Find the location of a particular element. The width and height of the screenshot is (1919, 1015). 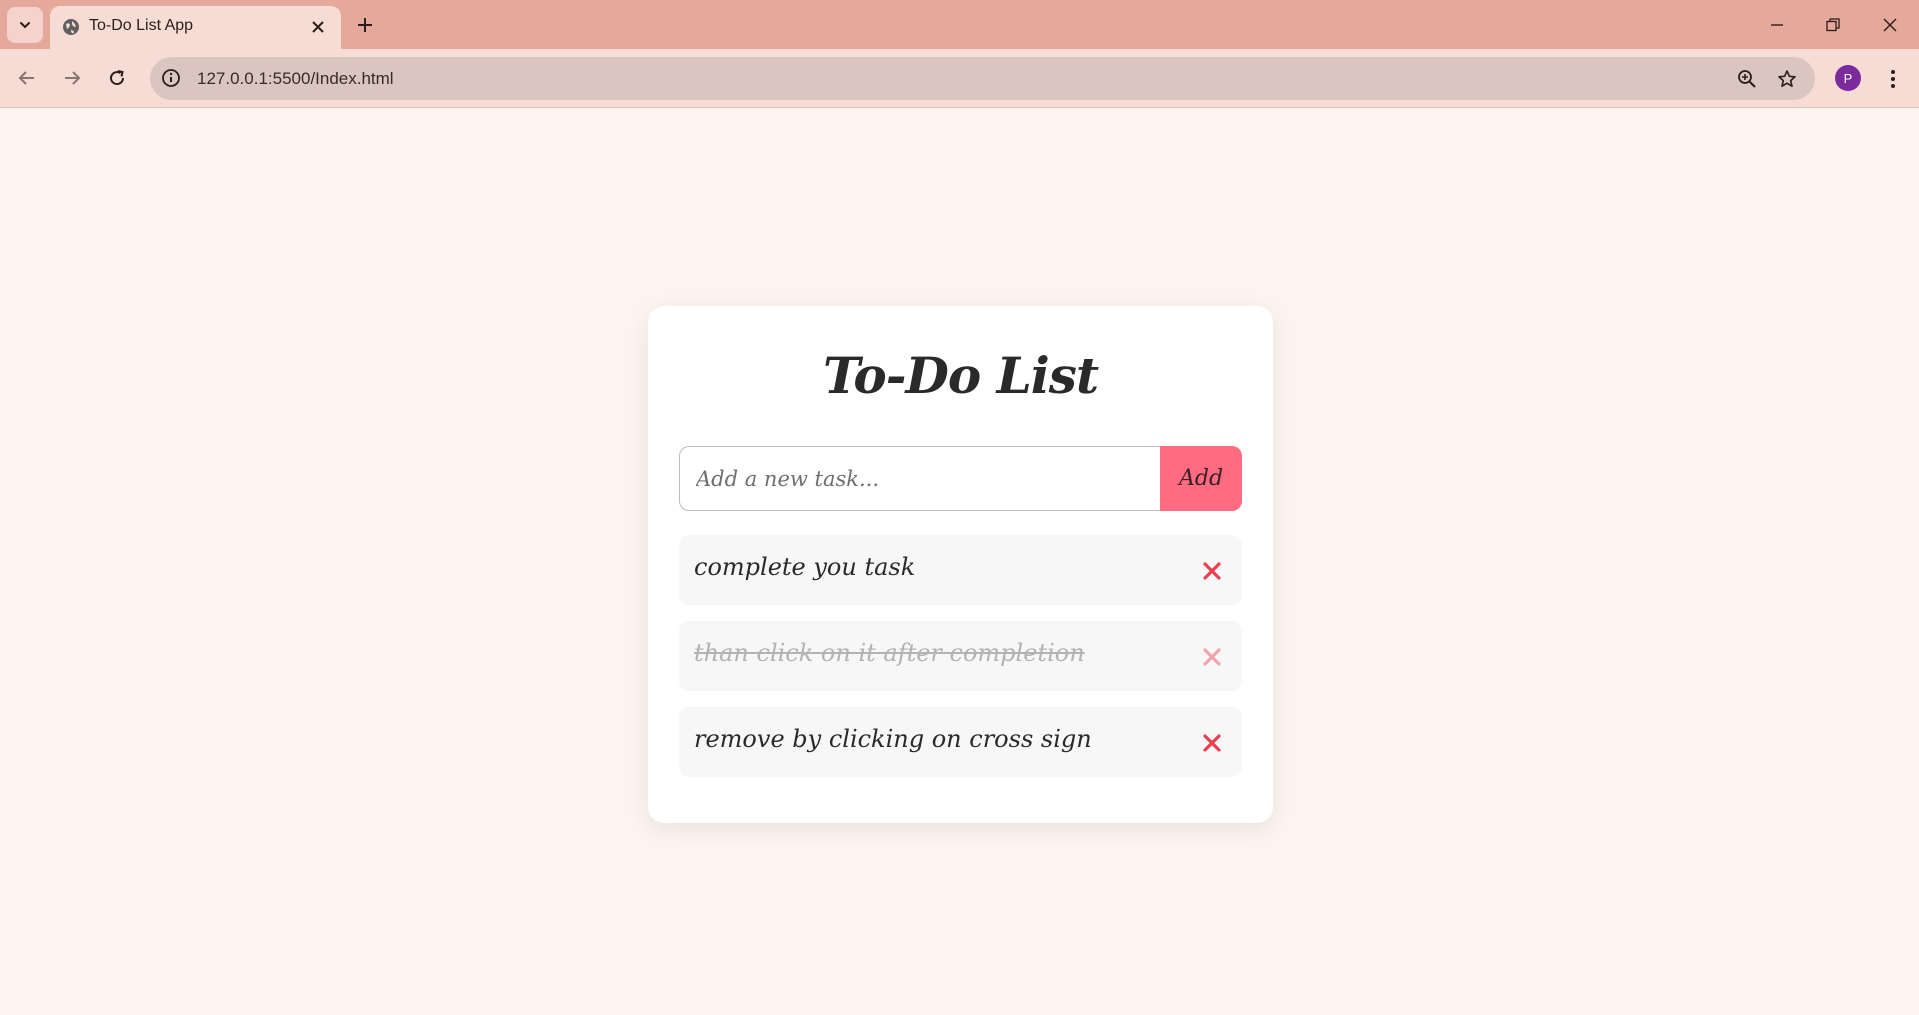

url-text: 127.0.0.1:5500/Index.html is located at coordinates (295, 79).